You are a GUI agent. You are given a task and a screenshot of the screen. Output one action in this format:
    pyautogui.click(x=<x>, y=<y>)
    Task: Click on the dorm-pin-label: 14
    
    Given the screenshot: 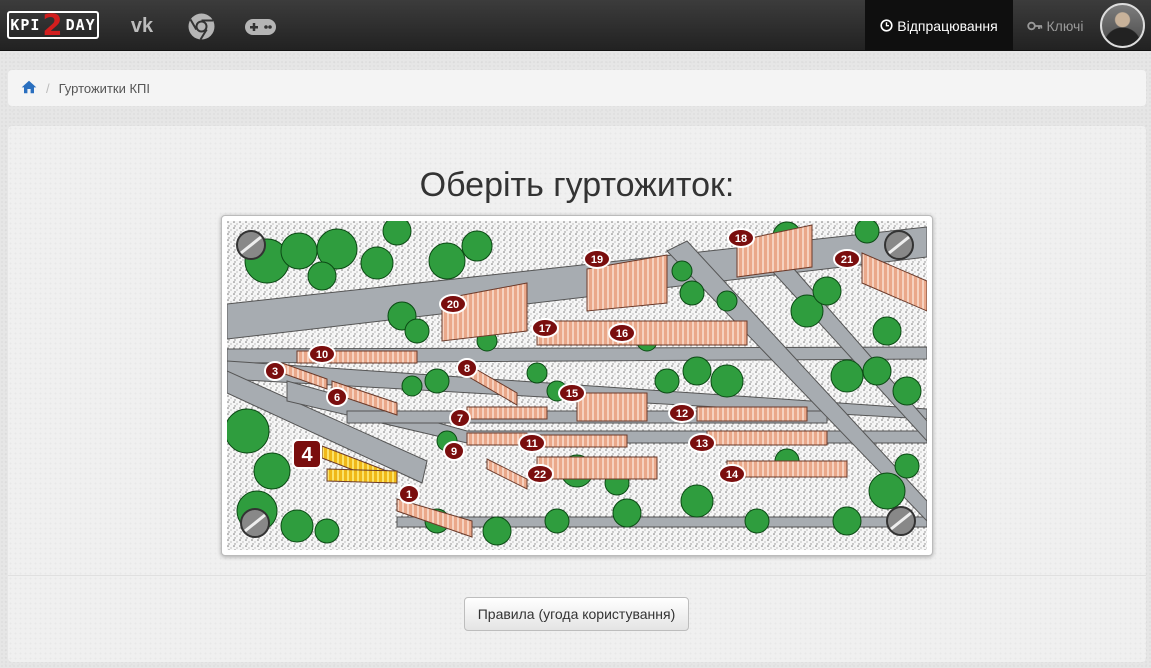 What is the action you would take?
    pyautogui.click(x=732, y=475)
    